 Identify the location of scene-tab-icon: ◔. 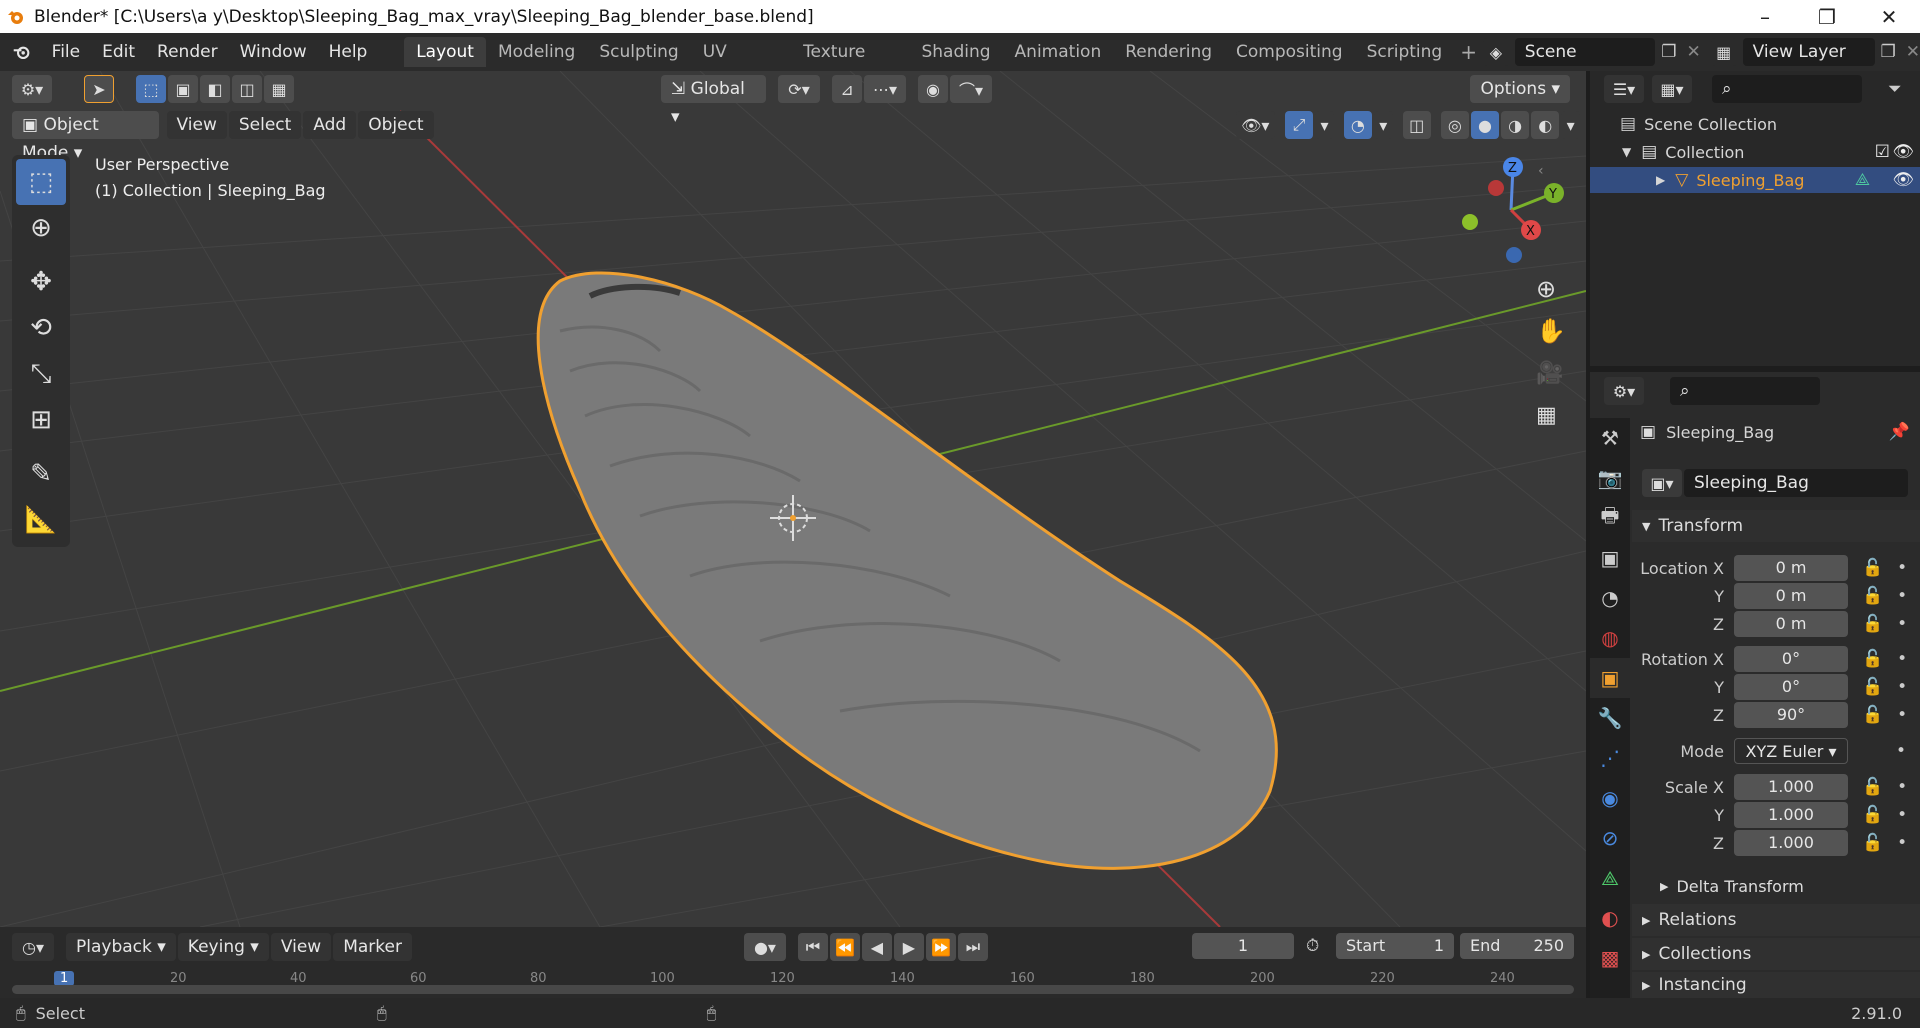
(1610, 598).